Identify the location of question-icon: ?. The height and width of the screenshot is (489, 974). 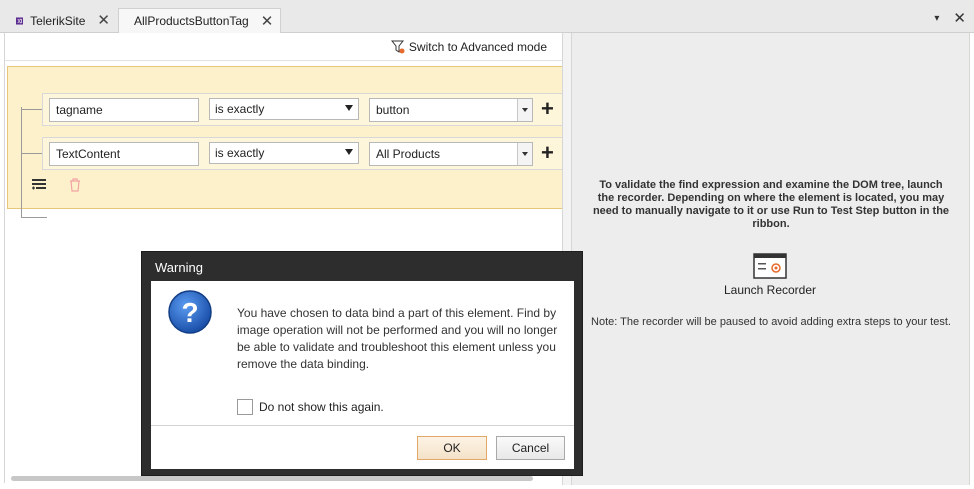
(190, 312).